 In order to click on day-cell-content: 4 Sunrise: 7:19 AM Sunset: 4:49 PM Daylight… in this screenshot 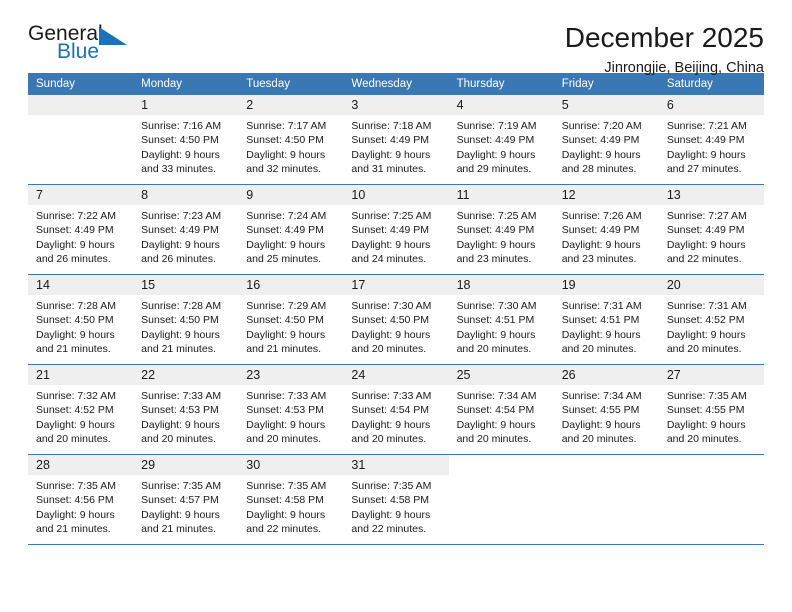, I will do `click(501, 139)`.